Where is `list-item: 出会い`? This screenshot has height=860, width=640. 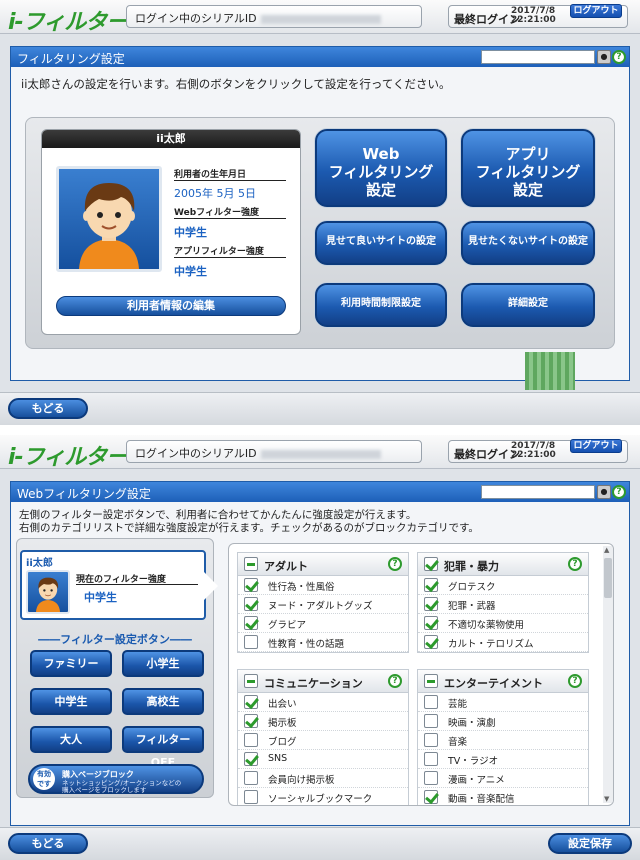
list-item: 出会い is located at coordinates (323, 702).